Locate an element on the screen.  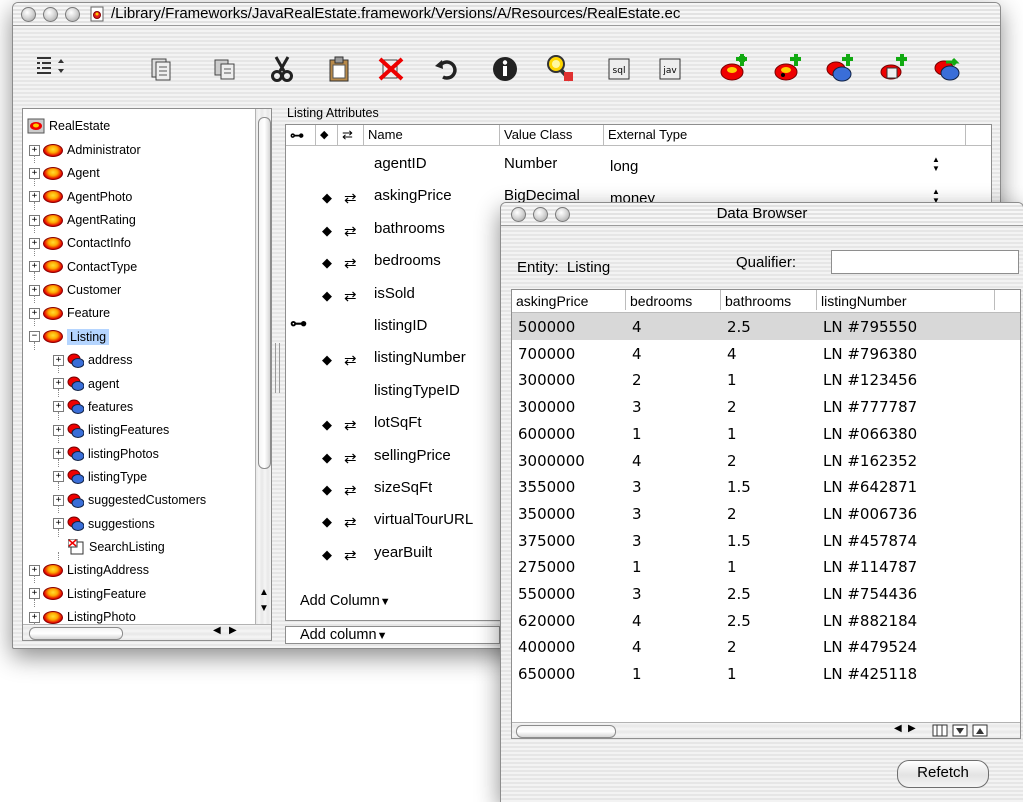
tree-item-listingfeature: + ListingFeature is located at coordinates (87, 594).